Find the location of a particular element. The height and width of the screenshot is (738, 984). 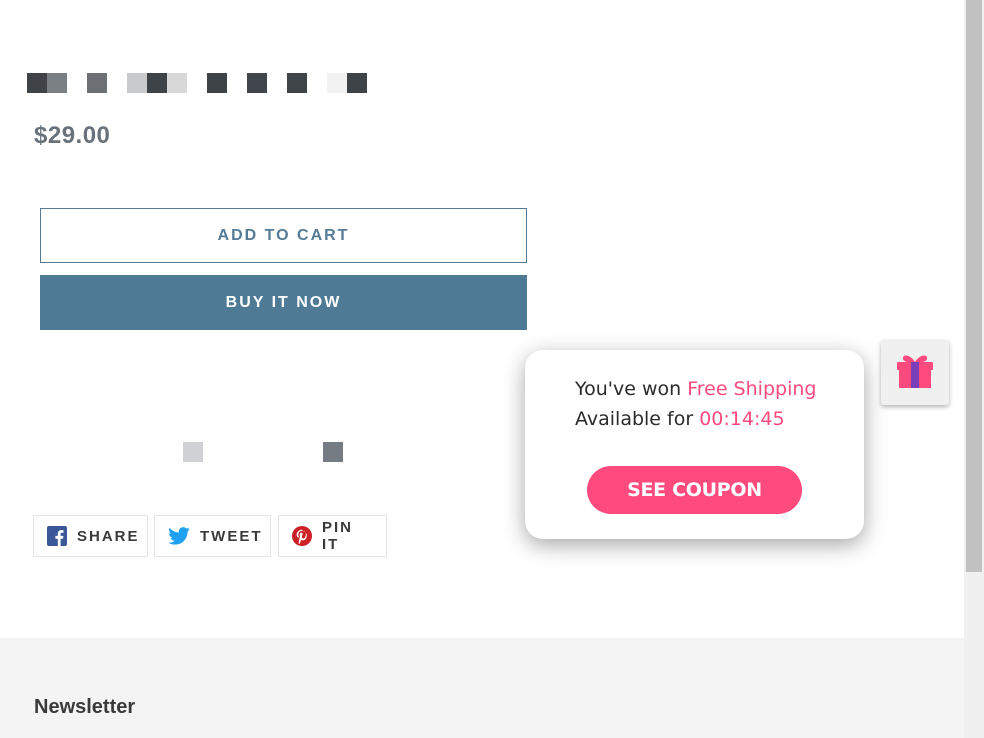

share-pinterest-button: PIN IT is located at coordinates (332, 536).